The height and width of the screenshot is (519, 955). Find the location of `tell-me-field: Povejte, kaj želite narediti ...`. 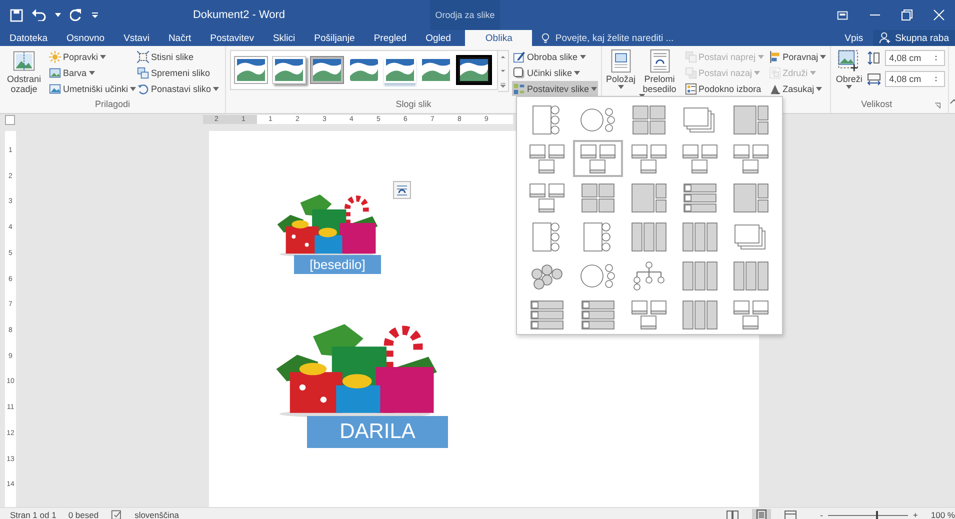

tell-me-field: Povejte, kaj želite narediti ... is located at coordinates (607, 38).